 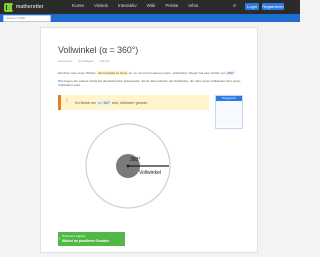 What do you see at coordinates (98, 50) in the screenshot?
I see `page-title: Vollwinkel (α = 360°)` at bounding box center [98, 50].